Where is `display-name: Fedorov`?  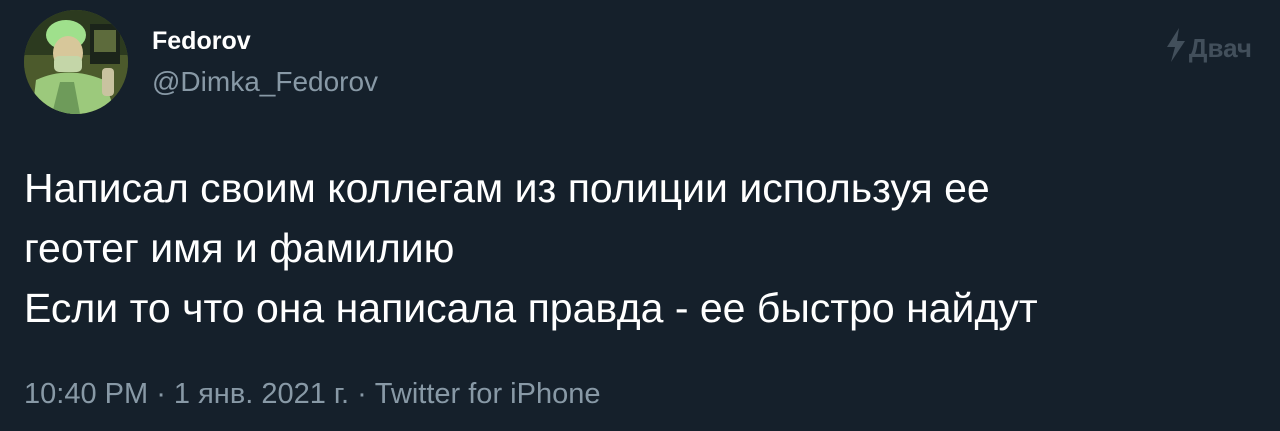
display-name: Fedorov is located at coordinates (201, 41).